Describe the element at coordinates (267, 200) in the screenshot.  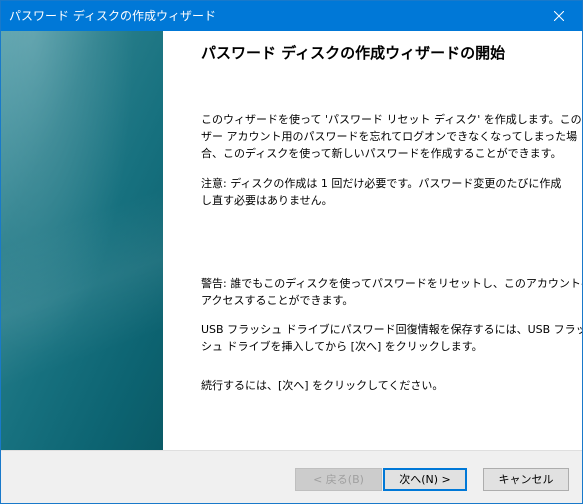
I see `note-line: し直す必要はありません。` at that location.